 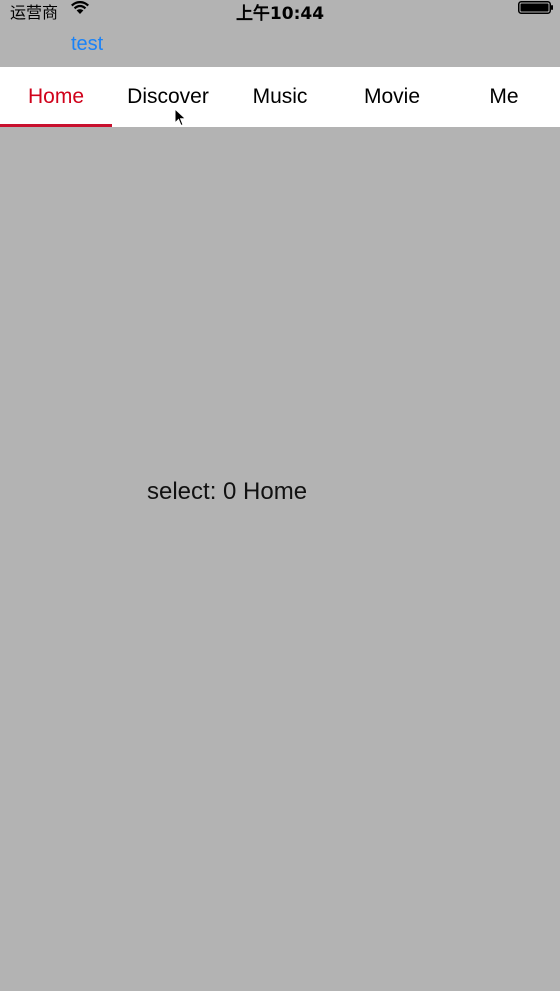 What do you see at coordinates (56, 97) in the screenshot?
I see `tab-home: Home` at bounding box center [56, 97].